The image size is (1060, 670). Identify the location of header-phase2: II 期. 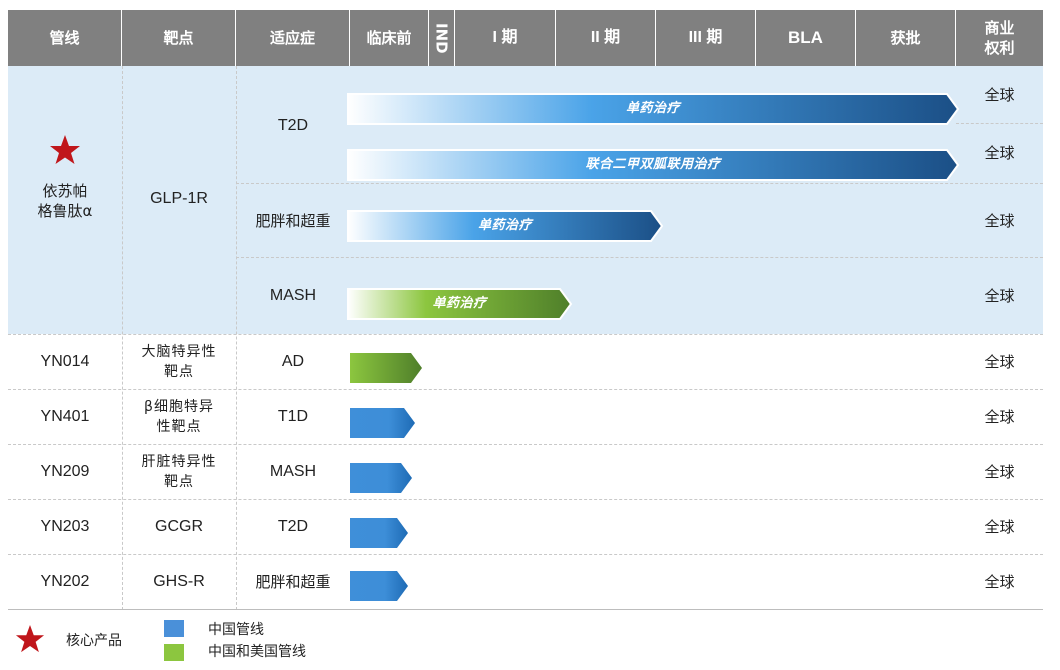
(606, 38).